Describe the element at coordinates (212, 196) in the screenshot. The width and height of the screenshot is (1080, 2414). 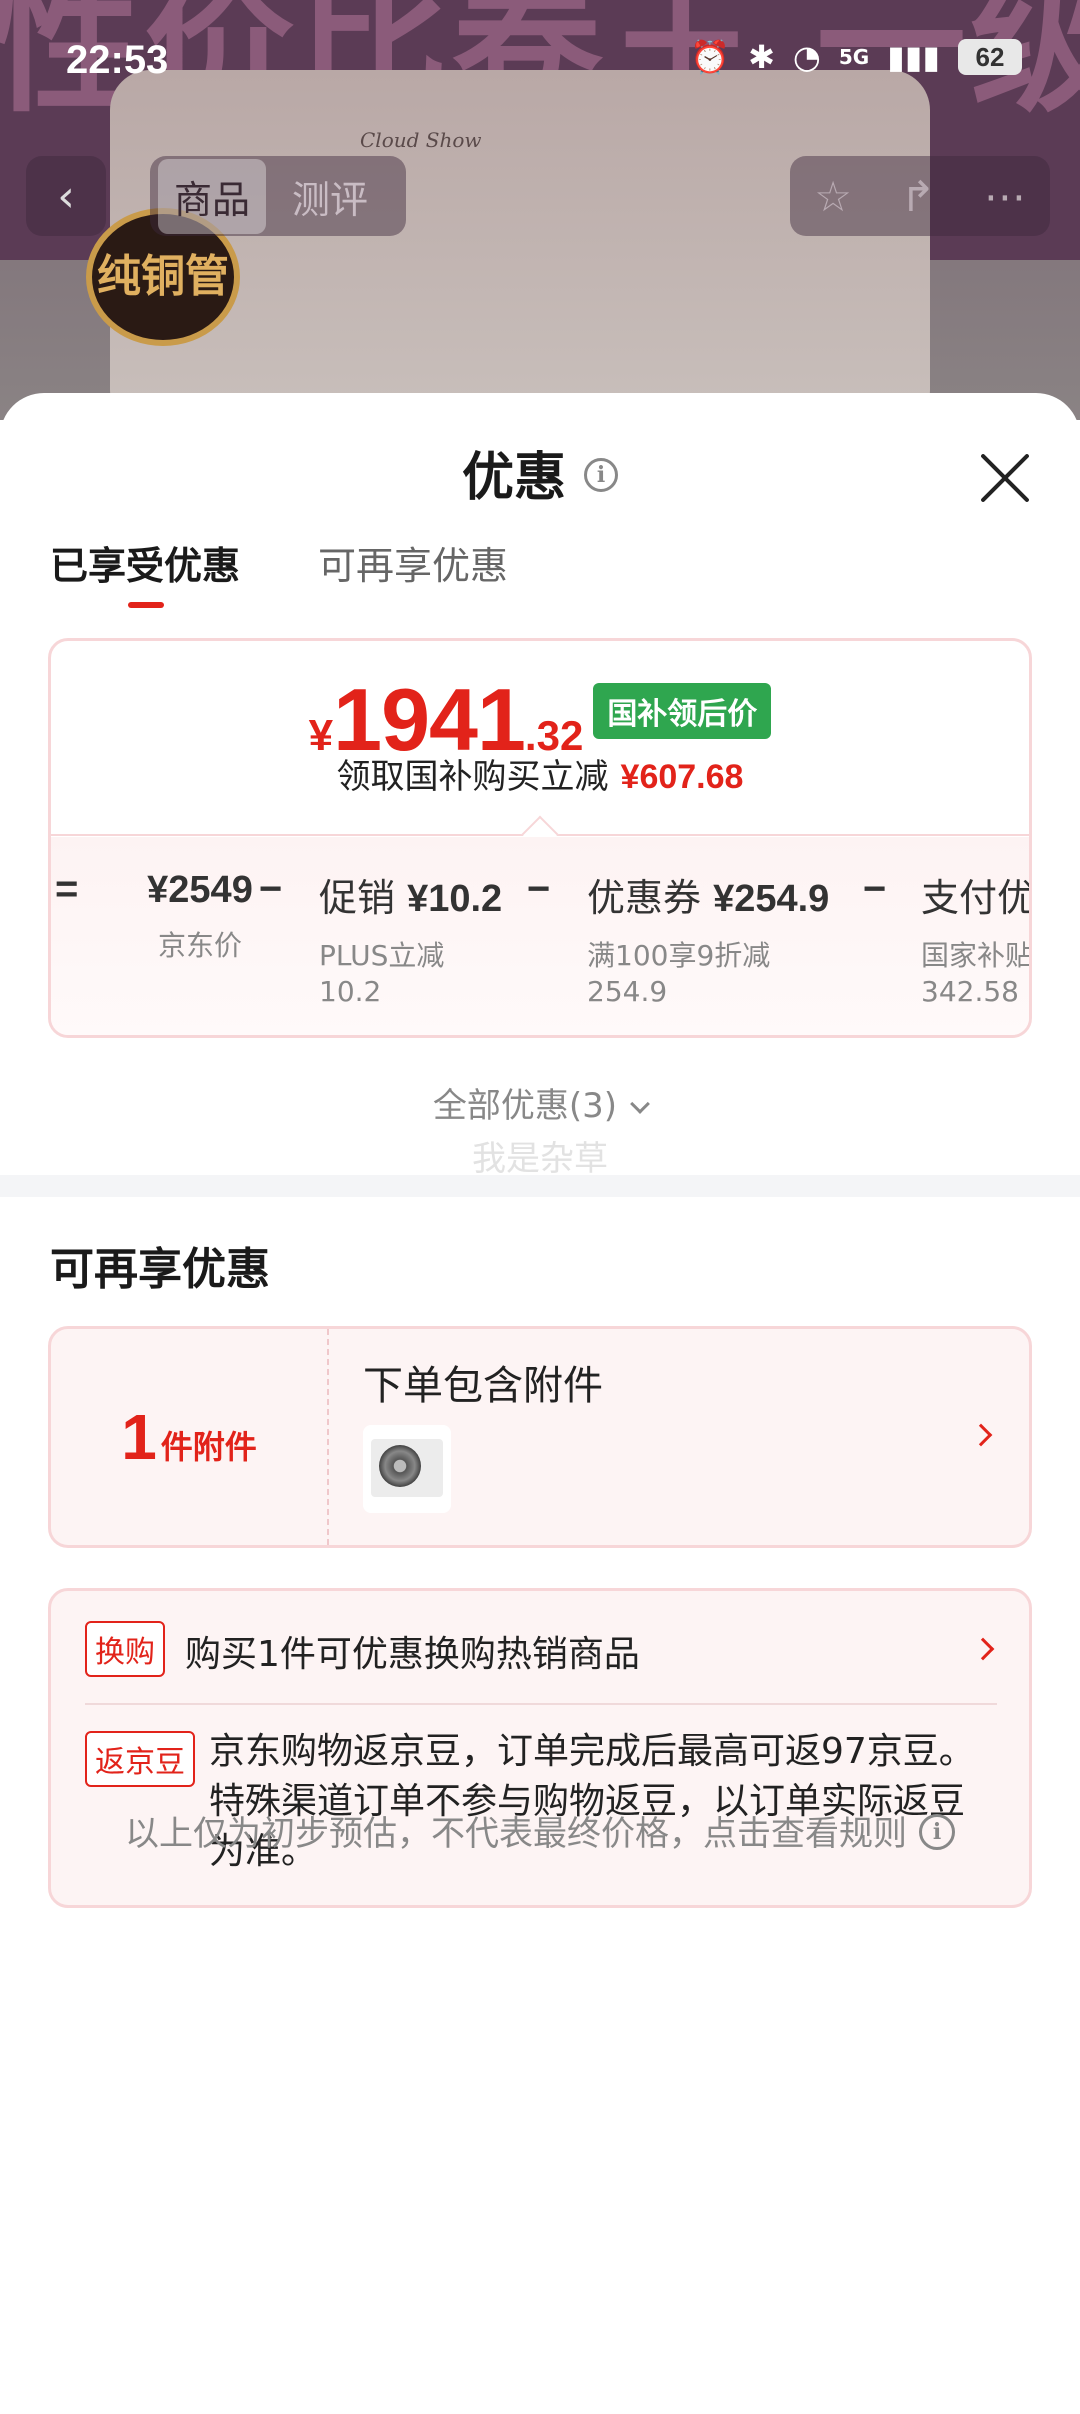
I see `tab-product: 商品` at that location.